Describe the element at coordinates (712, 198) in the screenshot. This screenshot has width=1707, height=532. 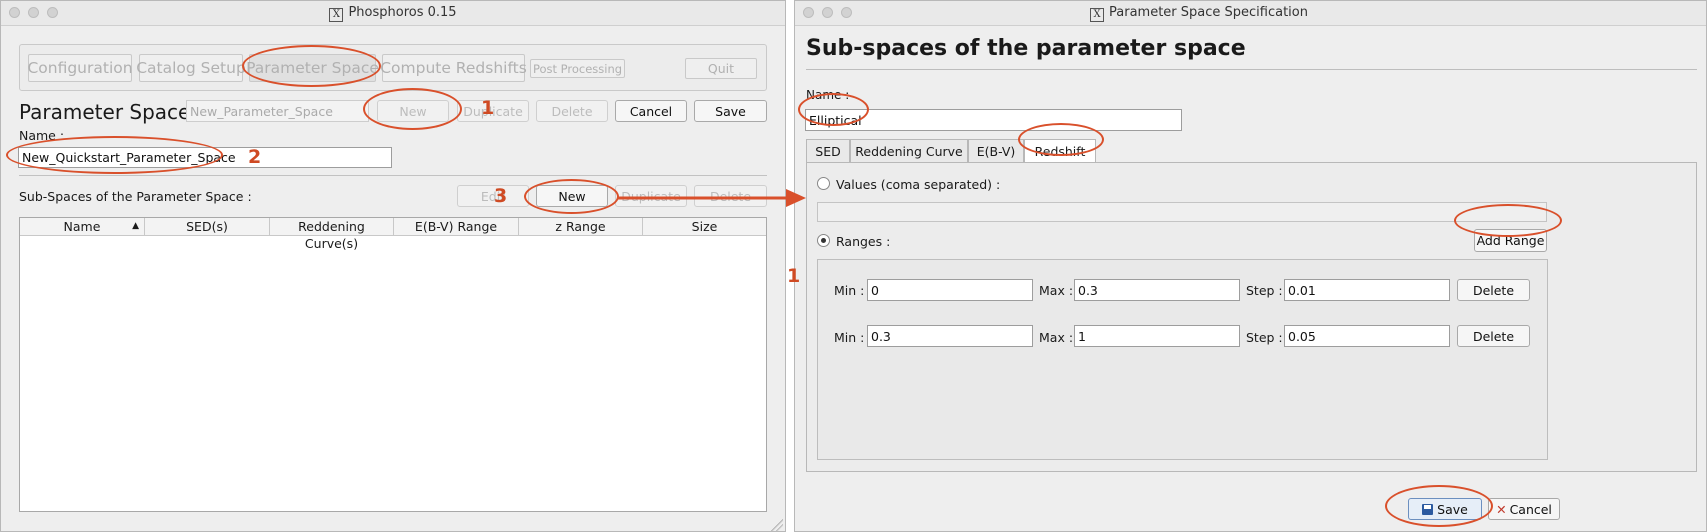
I see `arrow-icon` at that location.